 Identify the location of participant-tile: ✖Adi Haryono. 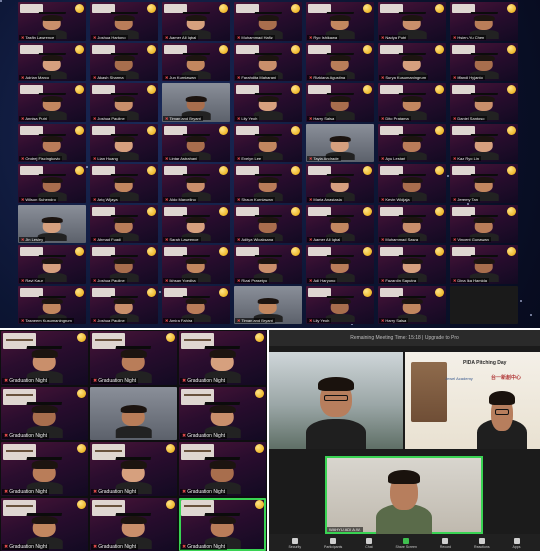
(340, 264).